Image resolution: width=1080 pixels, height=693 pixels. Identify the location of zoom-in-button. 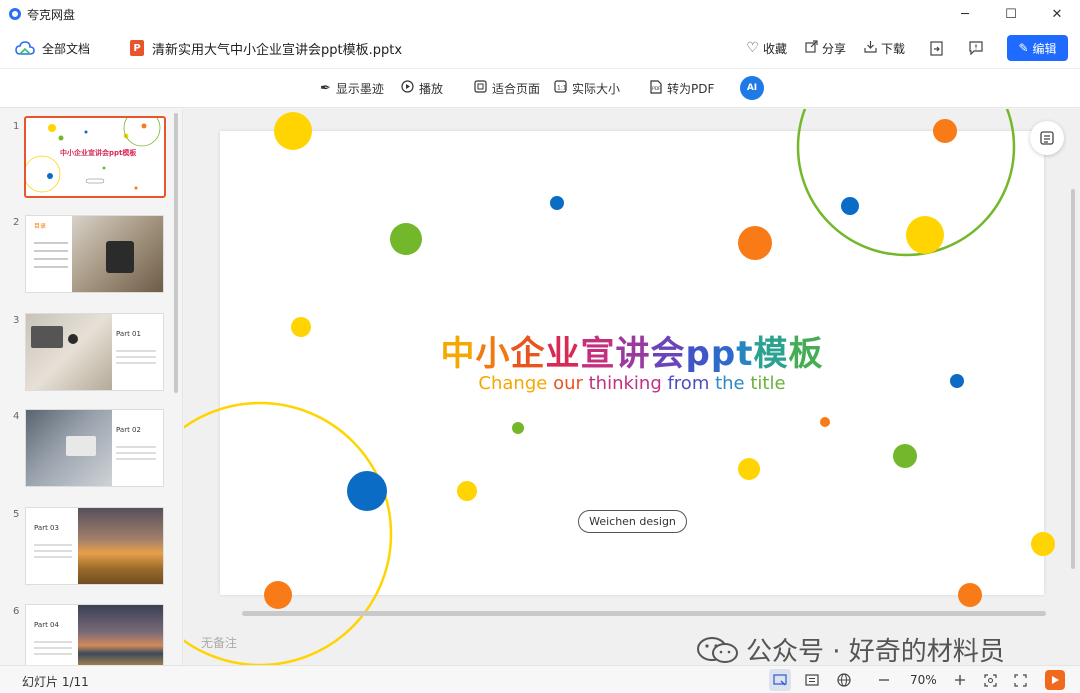
(960, 680).